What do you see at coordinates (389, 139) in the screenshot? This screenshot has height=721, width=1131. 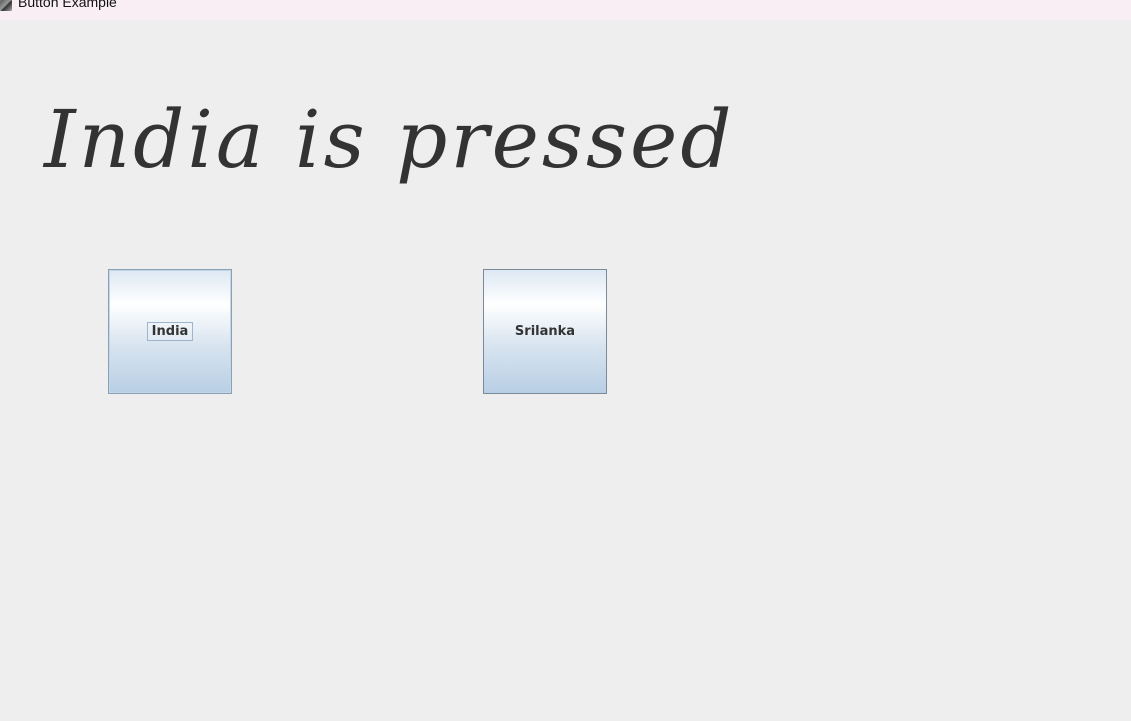 I see `status-label: India is pressed` at bounding box center [389, 139].